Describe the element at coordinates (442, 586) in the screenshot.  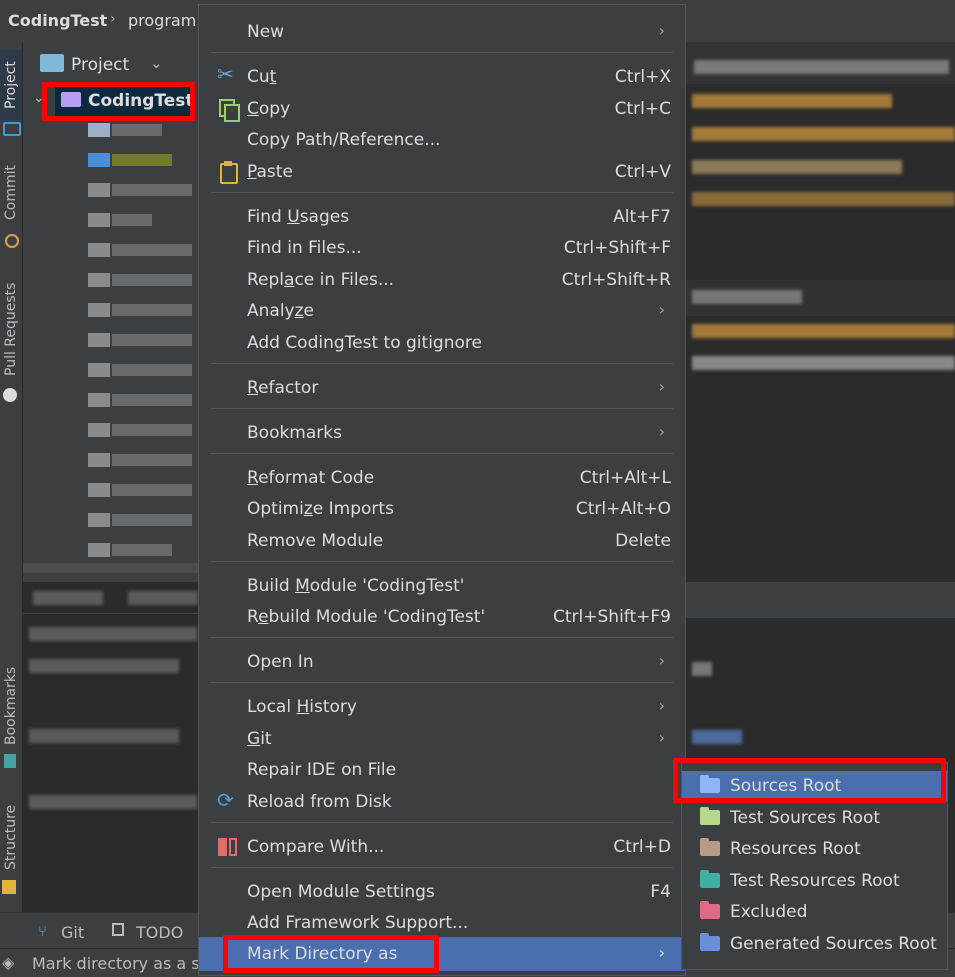
I see `menu-item-build-module: Build Module 'CodingTest'` at that location.